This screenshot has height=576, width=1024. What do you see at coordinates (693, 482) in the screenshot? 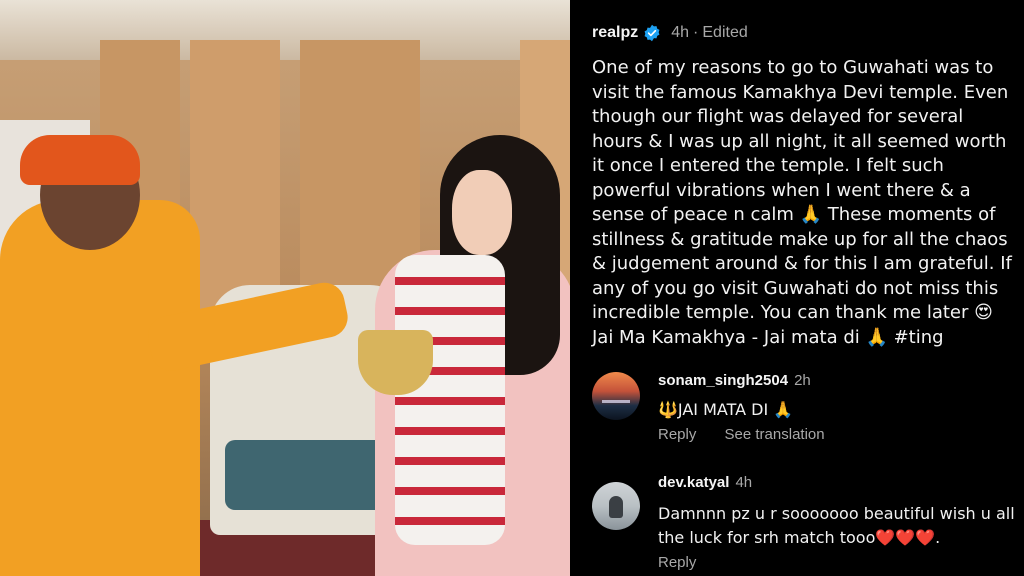
I see `comment-username: dev.katyal` at bounding box center [693, 482].